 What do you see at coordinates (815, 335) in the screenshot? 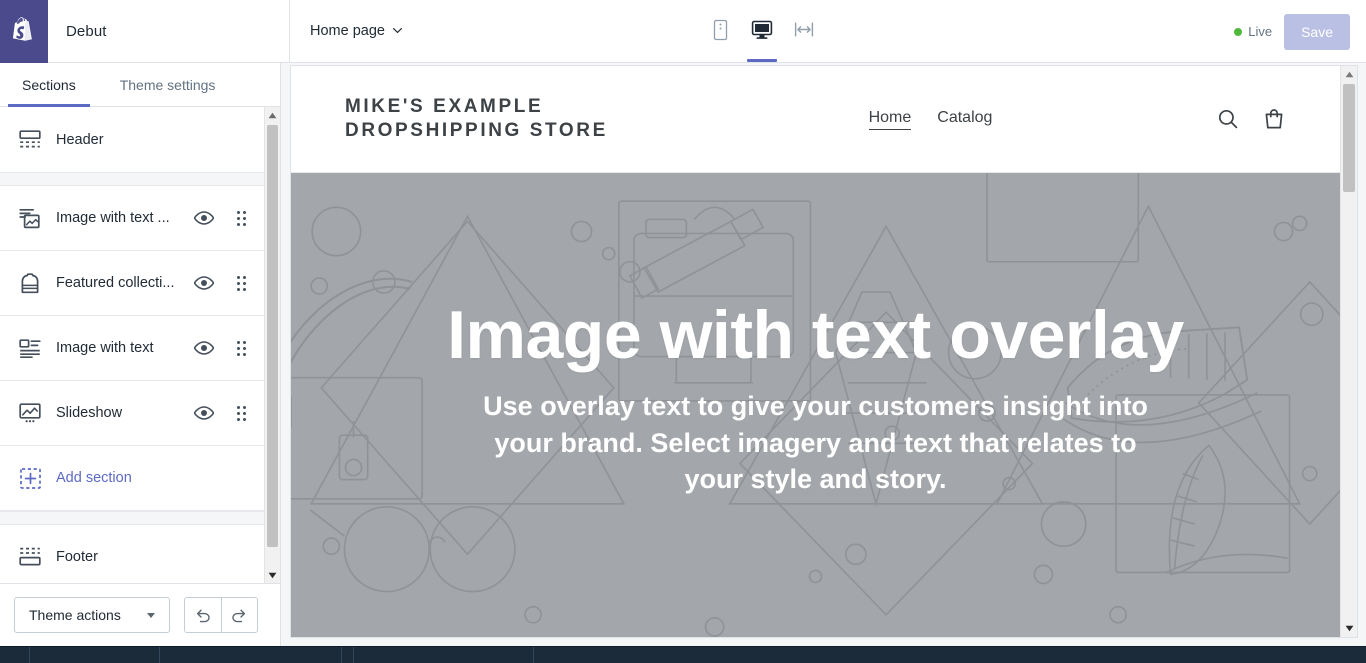
I see `hero-heading: Image with text overlay` at bounding box center [815, 335].